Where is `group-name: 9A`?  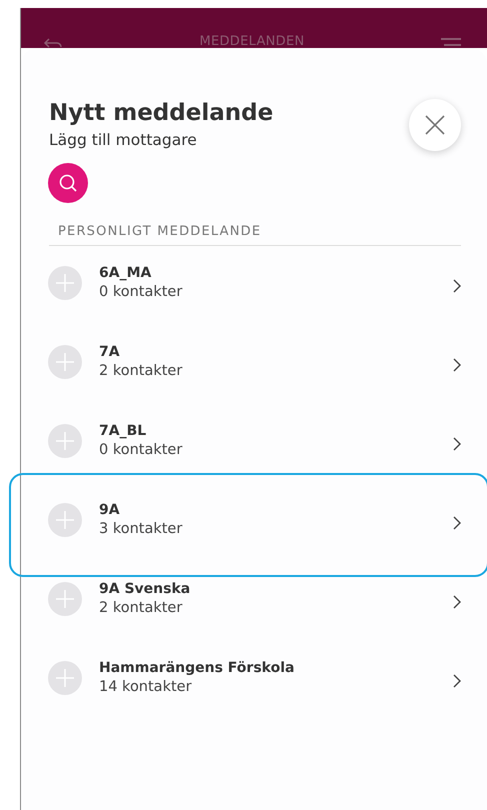
group-name: 9A is located at coordinates (110, 510).